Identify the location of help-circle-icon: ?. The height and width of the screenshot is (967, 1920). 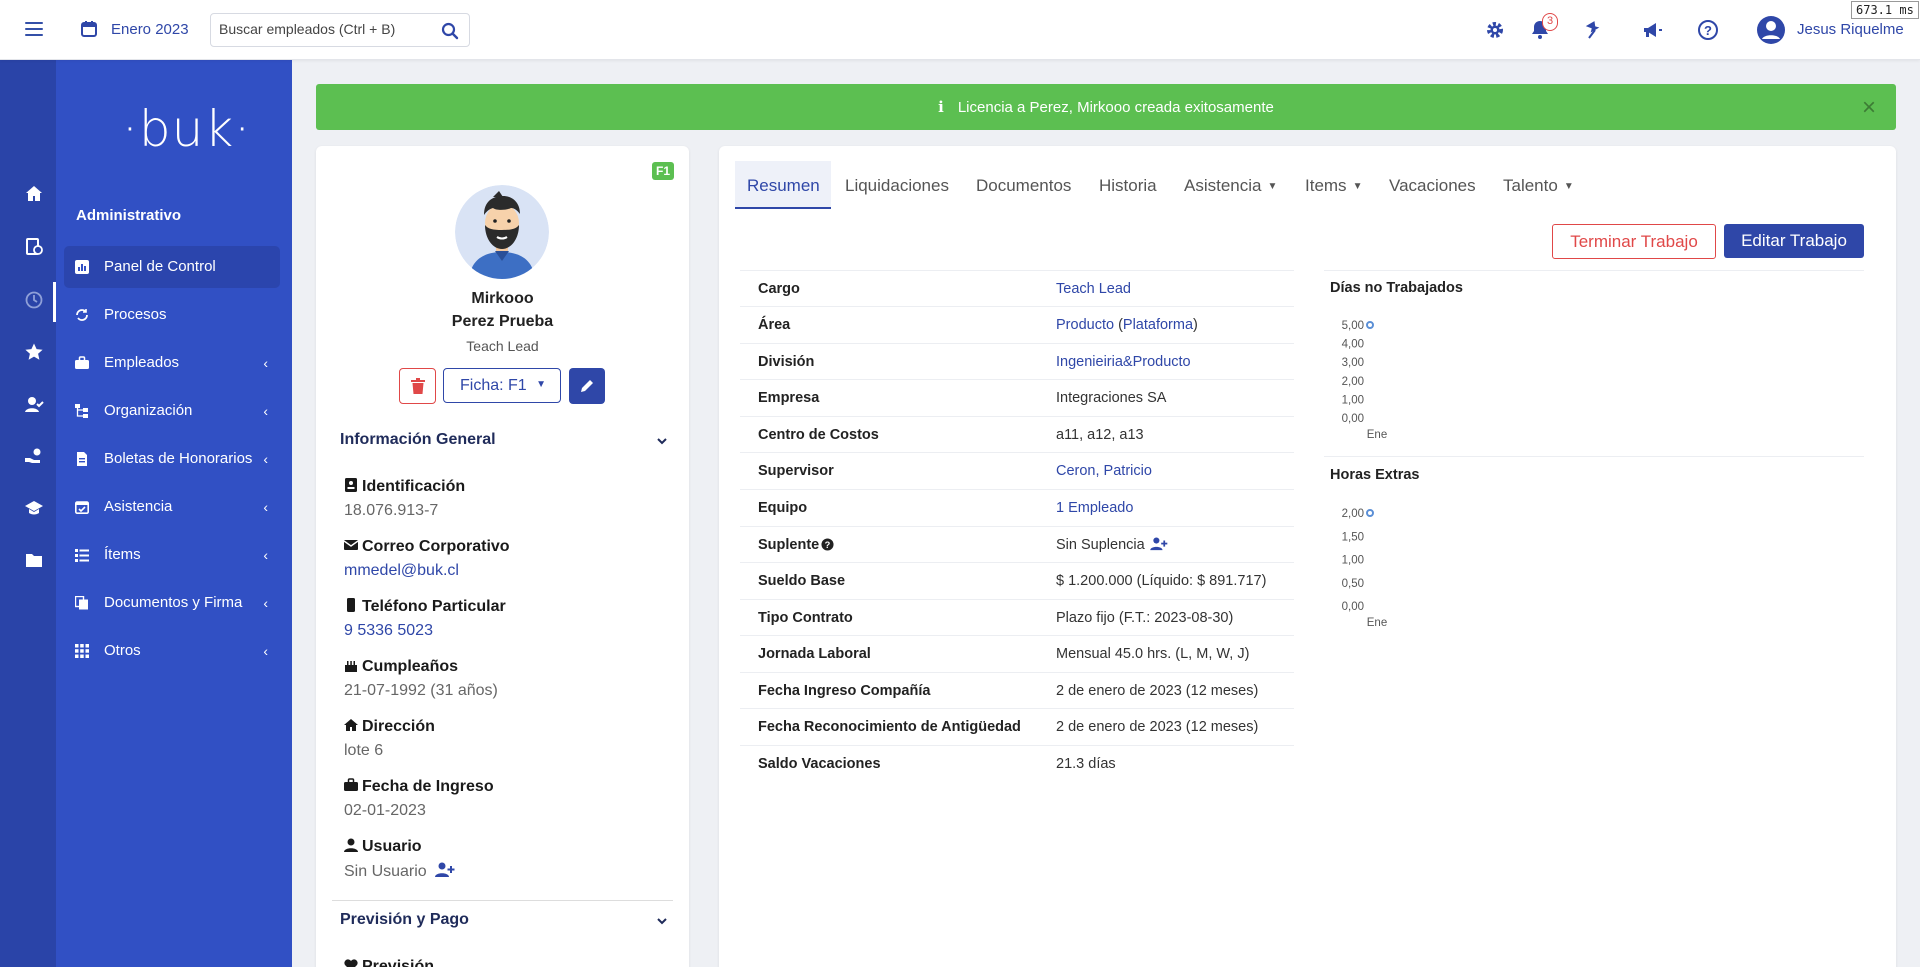
(827, 544).